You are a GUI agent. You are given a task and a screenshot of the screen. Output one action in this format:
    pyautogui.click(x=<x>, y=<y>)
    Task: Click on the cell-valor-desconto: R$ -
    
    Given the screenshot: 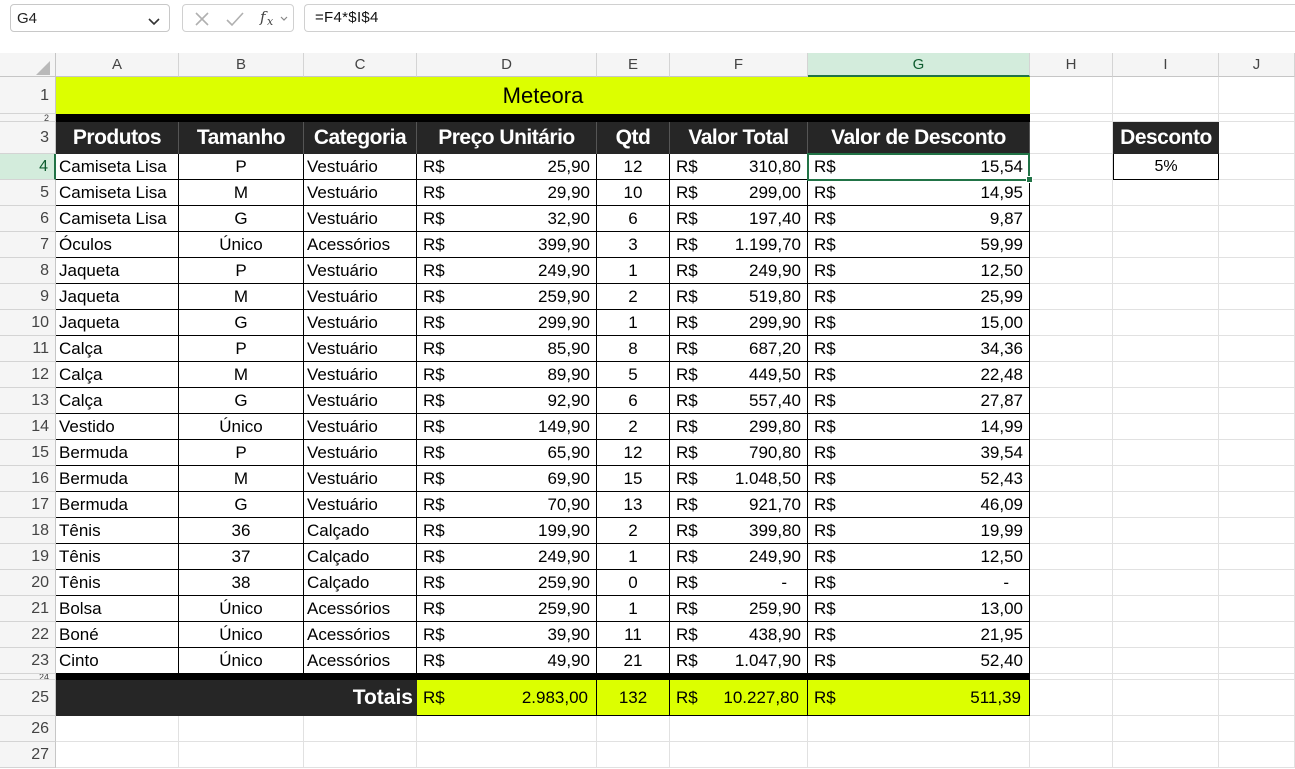 What is the action you would take?
    pyautogui.click(x=919, y=583)
    